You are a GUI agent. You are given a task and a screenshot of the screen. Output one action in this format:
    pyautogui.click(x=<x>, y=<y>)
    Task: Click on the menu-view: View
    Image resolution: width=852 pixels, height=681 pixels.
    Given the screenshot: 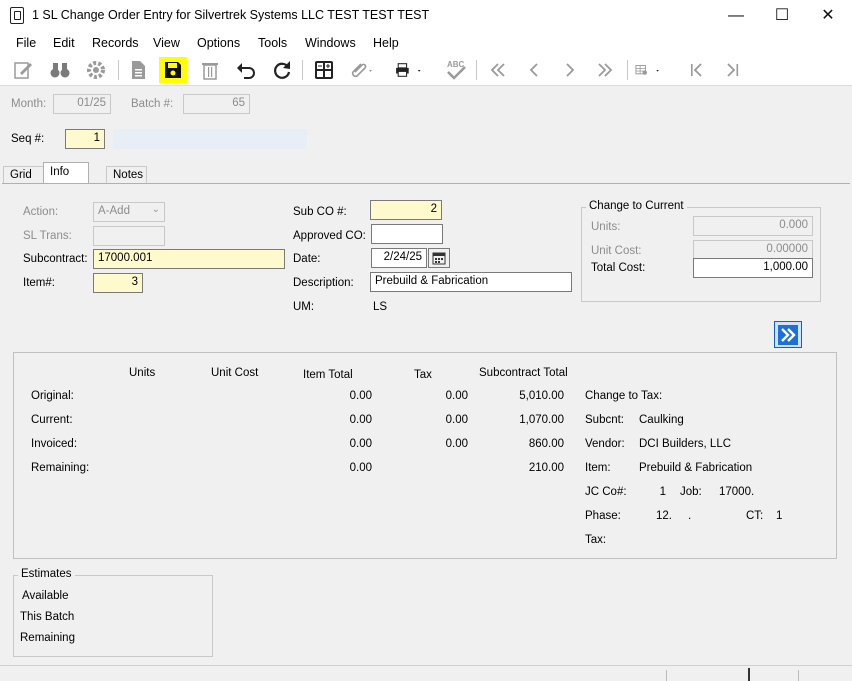 What is the action you would take?
    pyautogui.click(x=166, y=43)
    